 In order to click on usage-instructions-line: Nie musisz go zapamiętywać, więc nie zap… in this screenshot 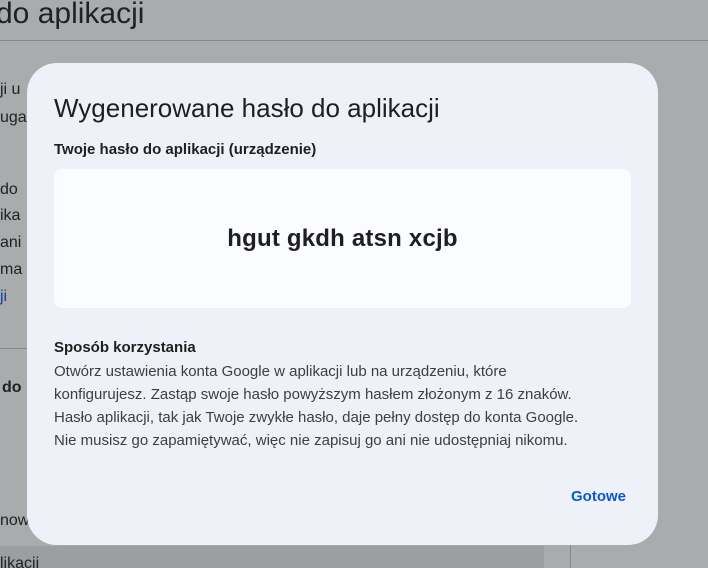, I will do `click(311, 440)`.